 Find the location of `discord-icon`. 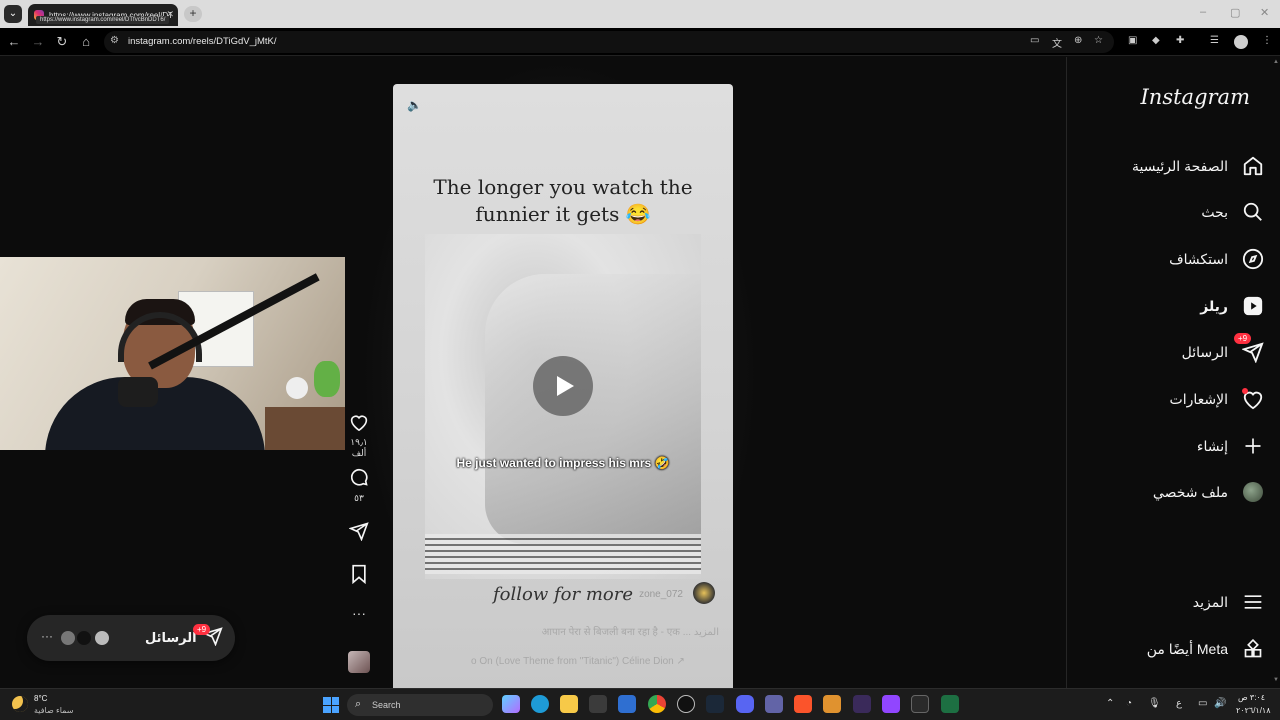

discord-icon is located at coordinates (745, 704).